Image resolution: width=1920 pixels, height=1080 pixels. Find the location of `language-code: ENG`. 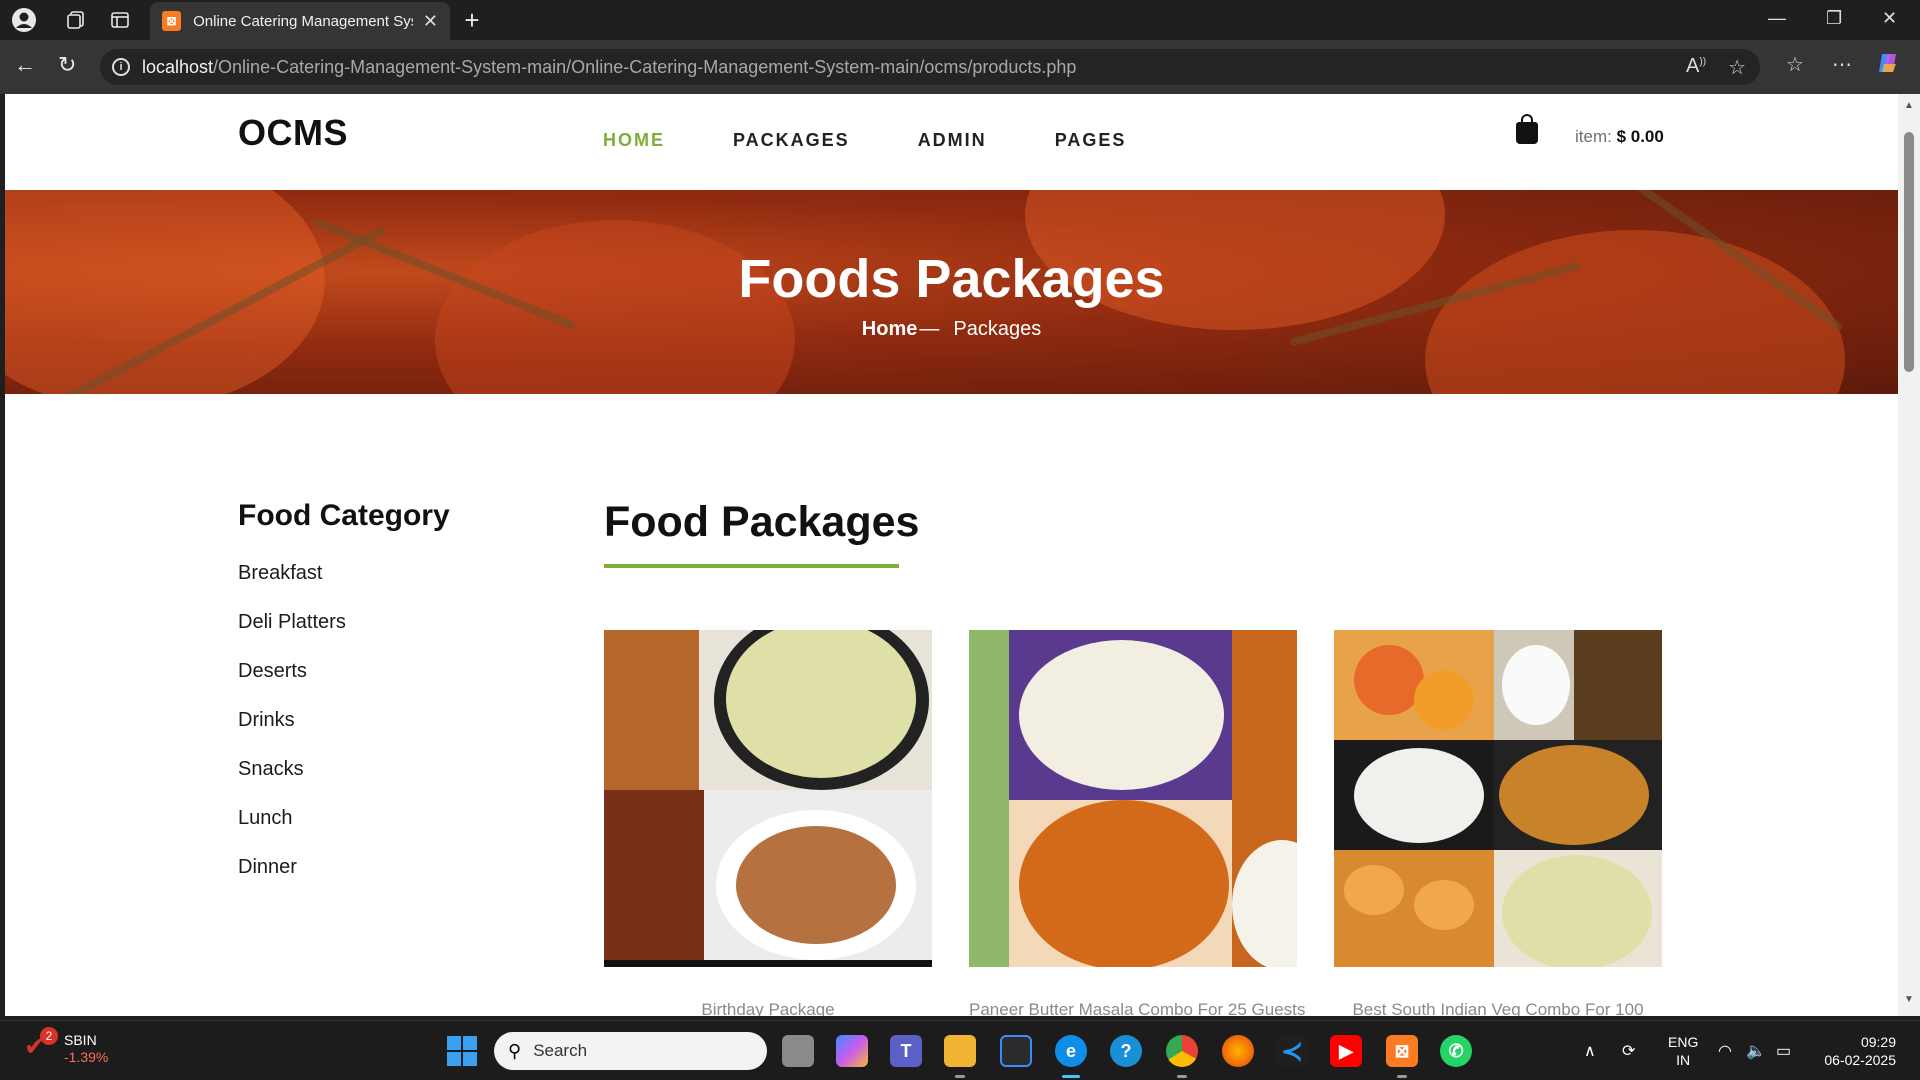

language-code: ENG is located at coordinates (1683, 1042).